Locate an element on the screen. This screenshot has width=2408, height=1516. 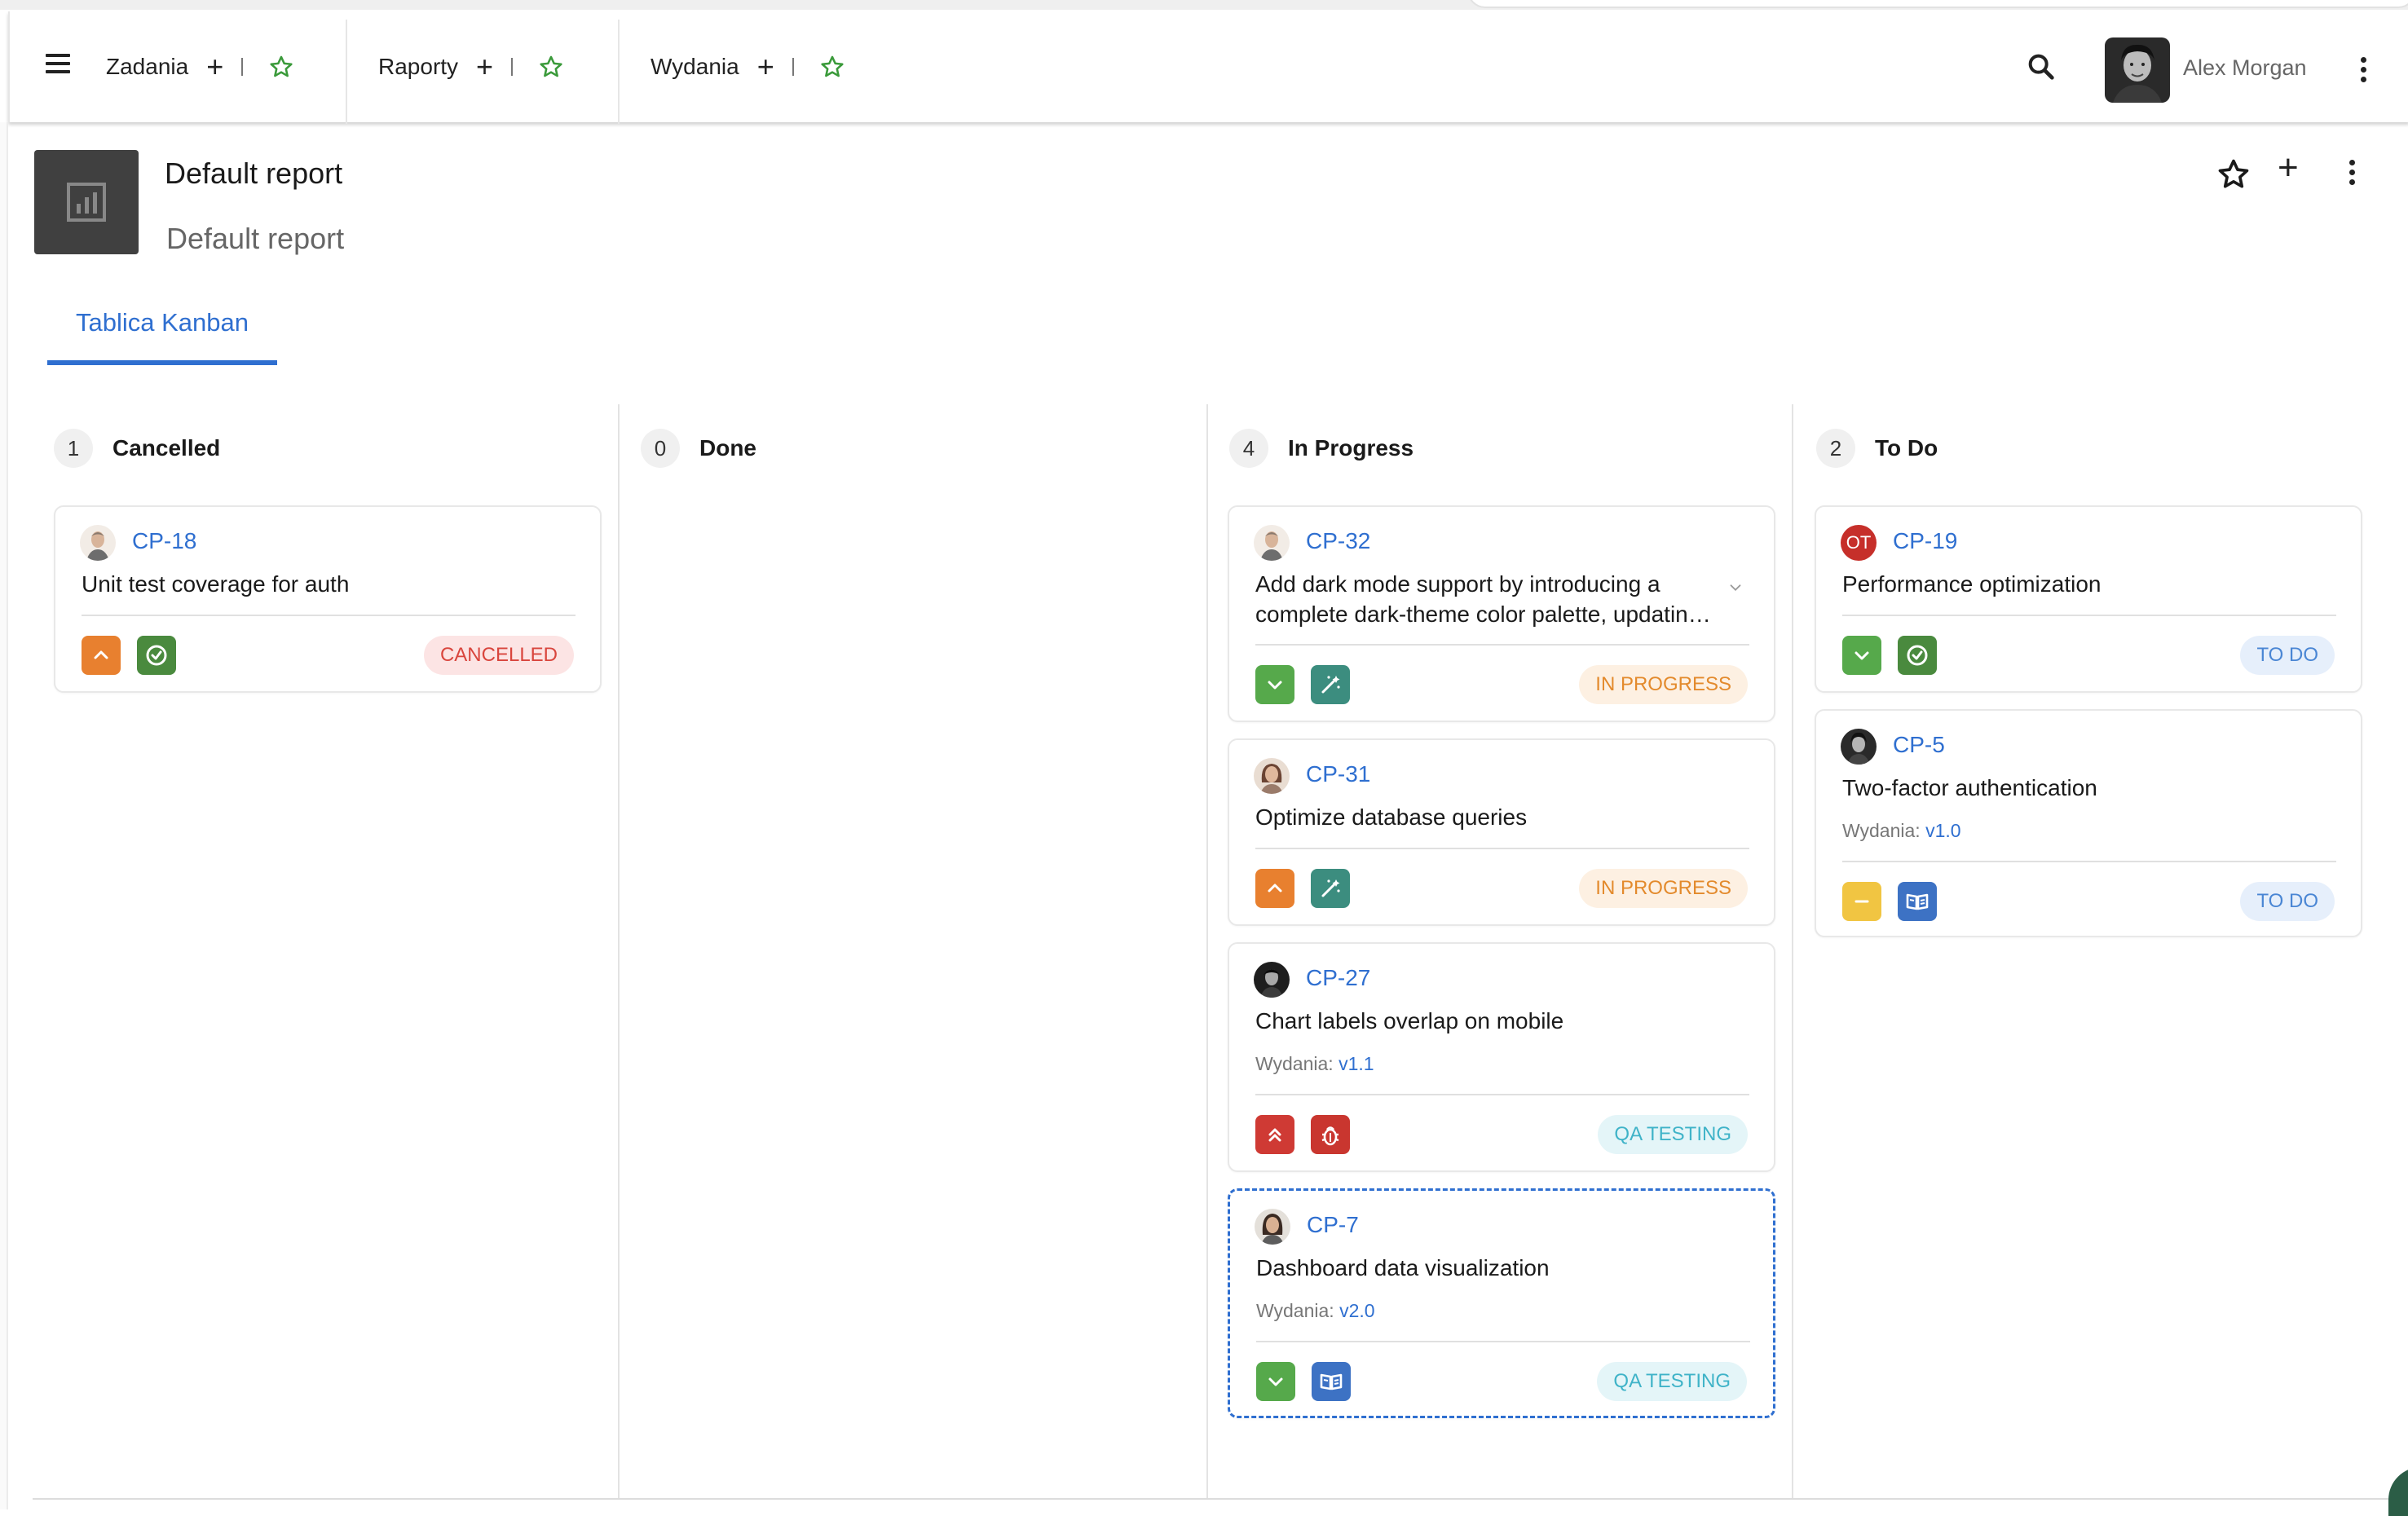
user-avatar is located at coordinates (2137, 70).